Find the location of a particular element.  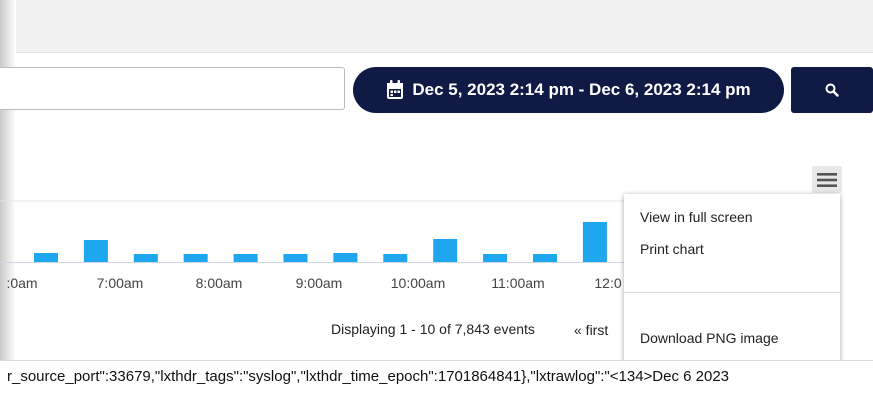

pagination-summary: Displaying 1 - 10 of 7,843 events is located at coordinates (433, 329).